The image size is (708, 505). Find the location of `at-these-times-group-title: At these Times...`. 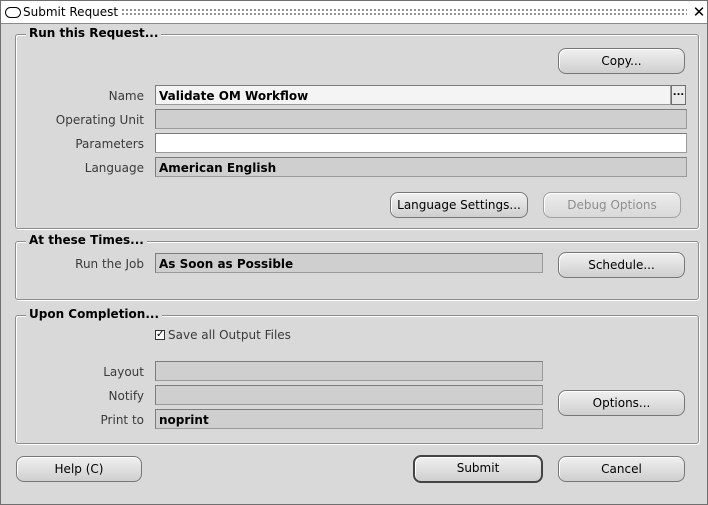

at-these-times-group-title: At these Times... is located at coordinates (86, 240).